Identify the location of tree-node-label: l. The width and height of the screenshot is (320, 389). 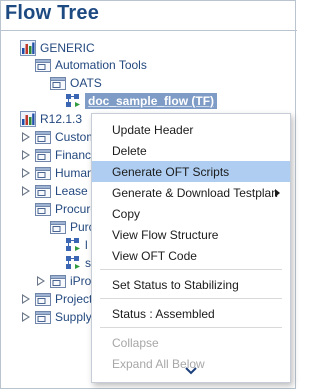
(86, 245).